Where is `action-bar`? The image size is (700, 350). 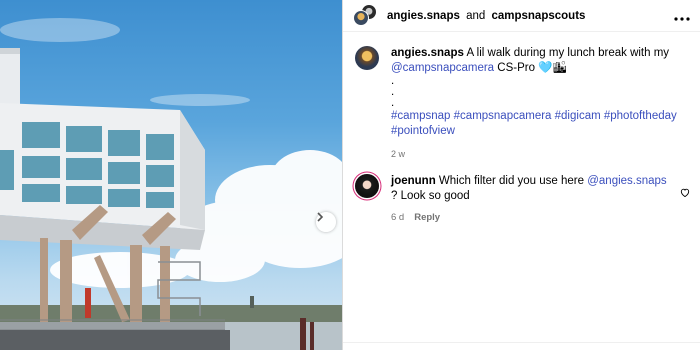 action-bar is located at coordinates (521, 346).